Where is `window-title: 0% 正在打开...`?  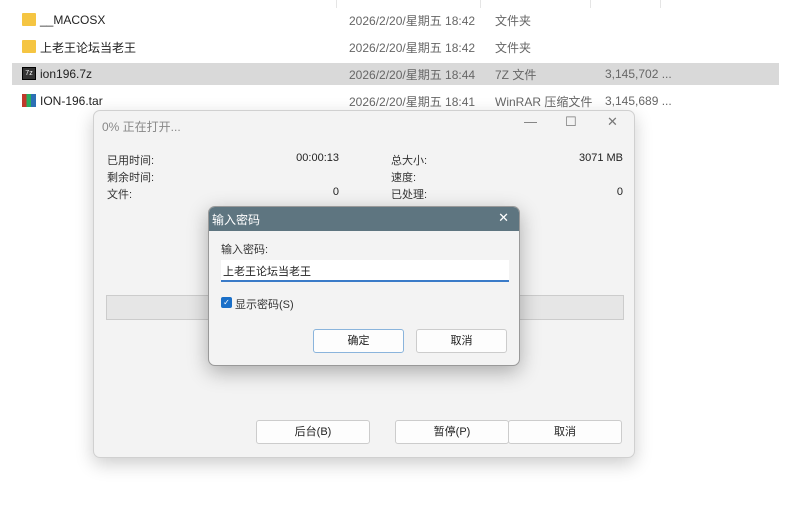
window-title: 0% 正在打开... is located at coordinates (141, 127).